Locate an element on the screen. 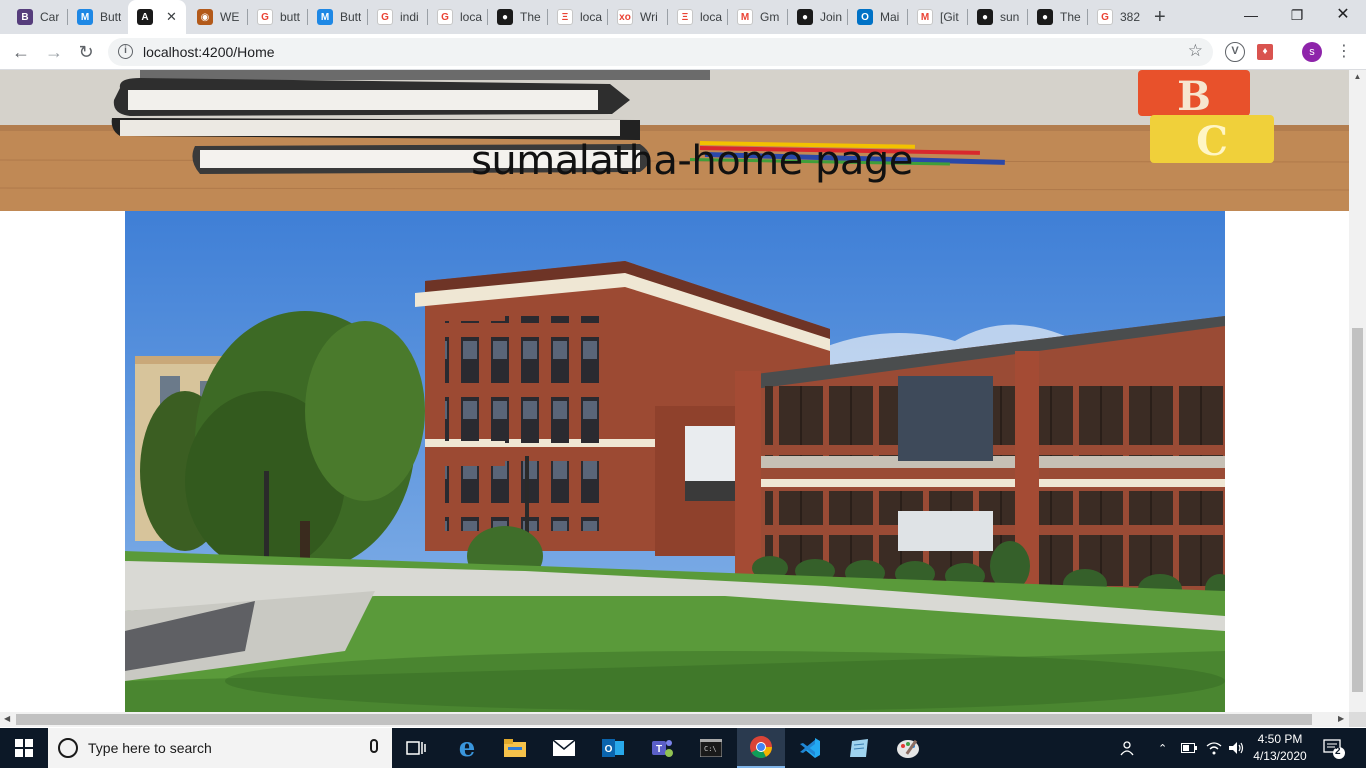 The height and width of the screenshot is (768, 1366). browser-tab: G 382 is located at coordinates (1117, 17).